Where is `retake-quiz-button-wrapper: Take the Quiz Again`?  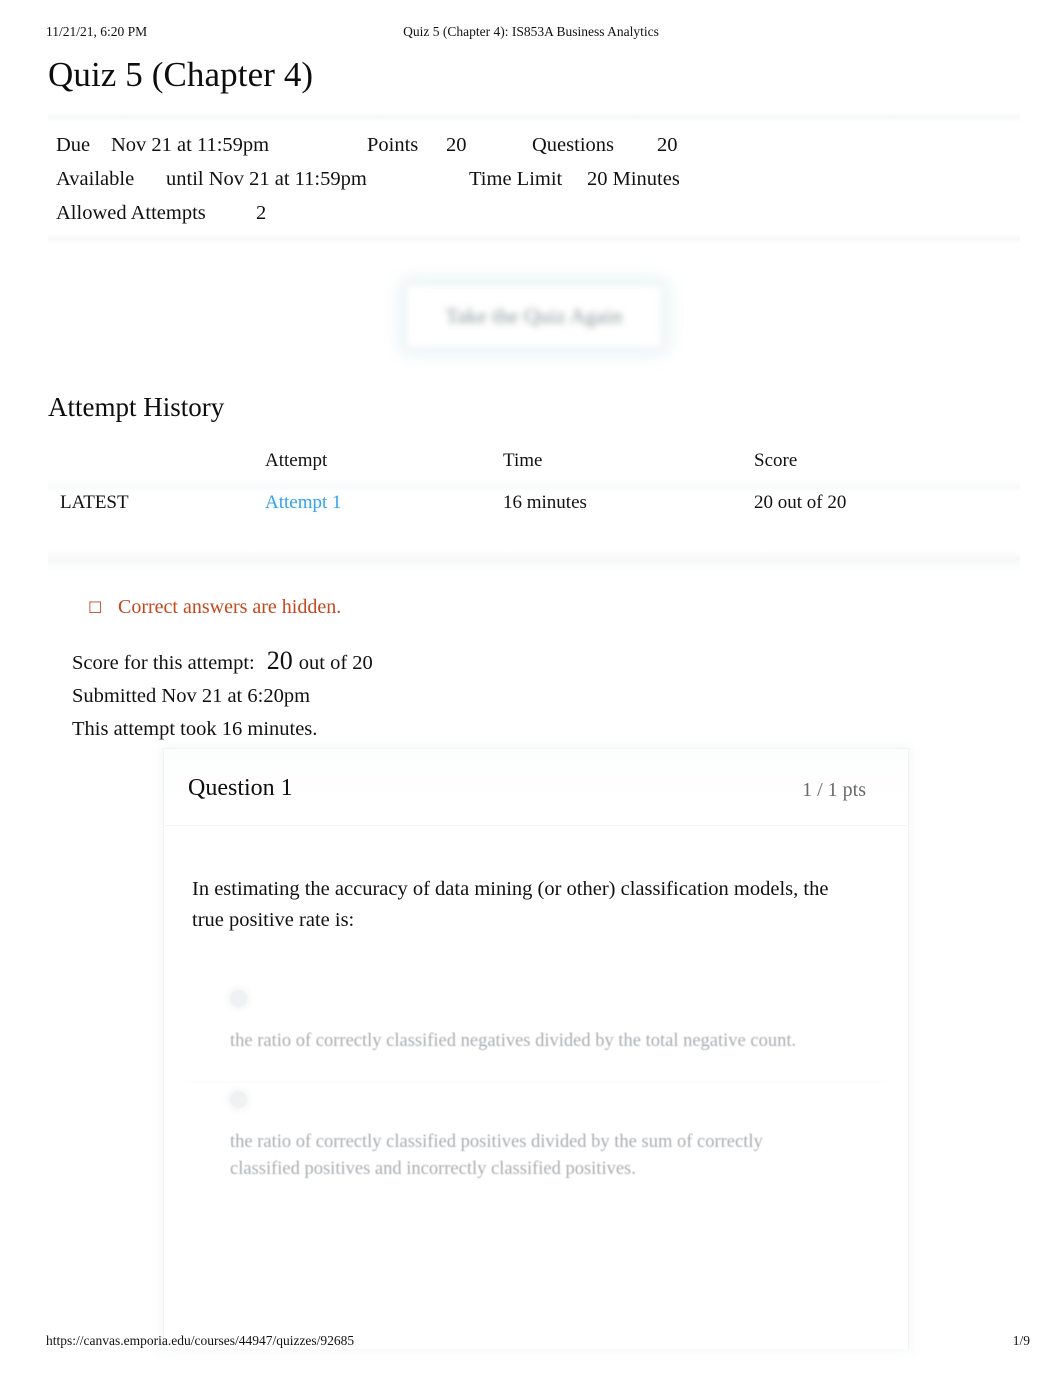 retake-quiz-button-wrapper: Take the Quiz Again is located at coordinates (534, 316).